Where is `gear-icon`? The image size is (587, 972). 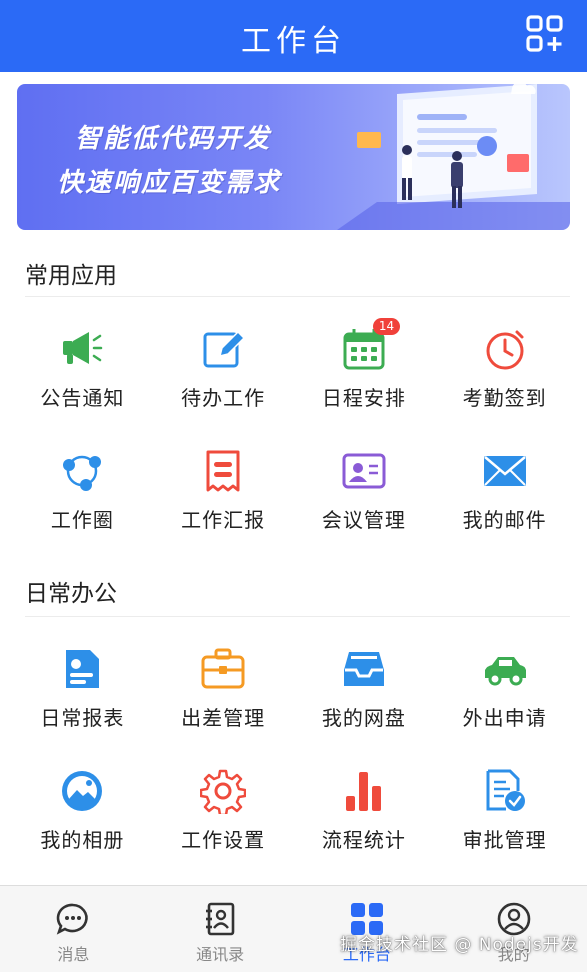 gear-icon is located at coordinates (223, 793).